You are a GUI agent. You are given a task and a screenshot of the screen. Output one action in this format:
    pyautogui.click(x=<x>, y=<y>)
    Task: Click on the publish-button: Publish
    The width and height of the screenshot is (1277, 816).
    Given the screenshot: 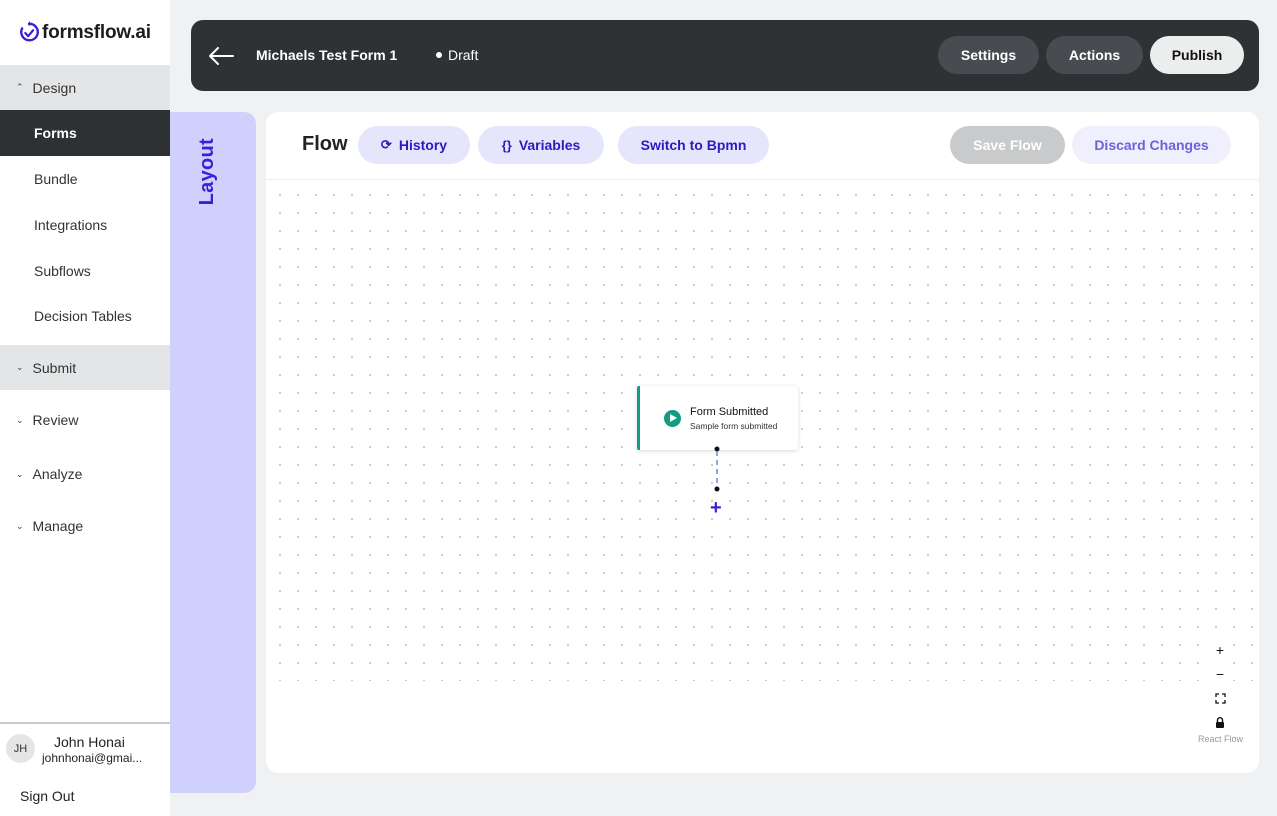 What is the action you would take?
    pyautogui.click(x=1197, y=55)
    